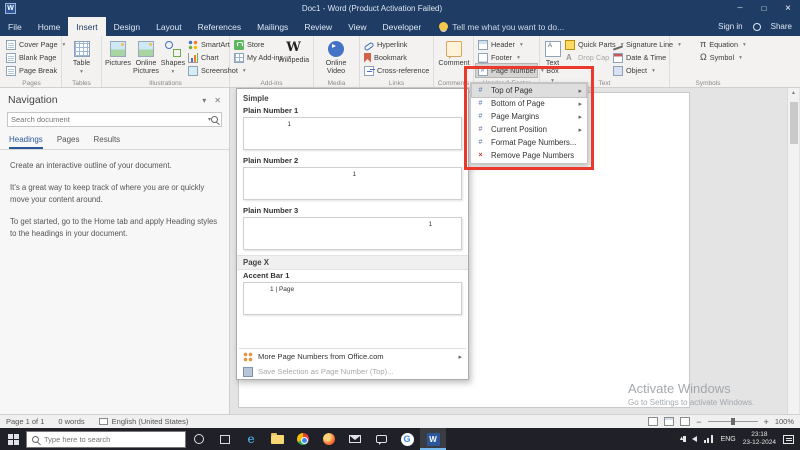  What do you see at coordinates (788, 8) in the screenshot?
I see `close-button` at bounding box center [788, 8].